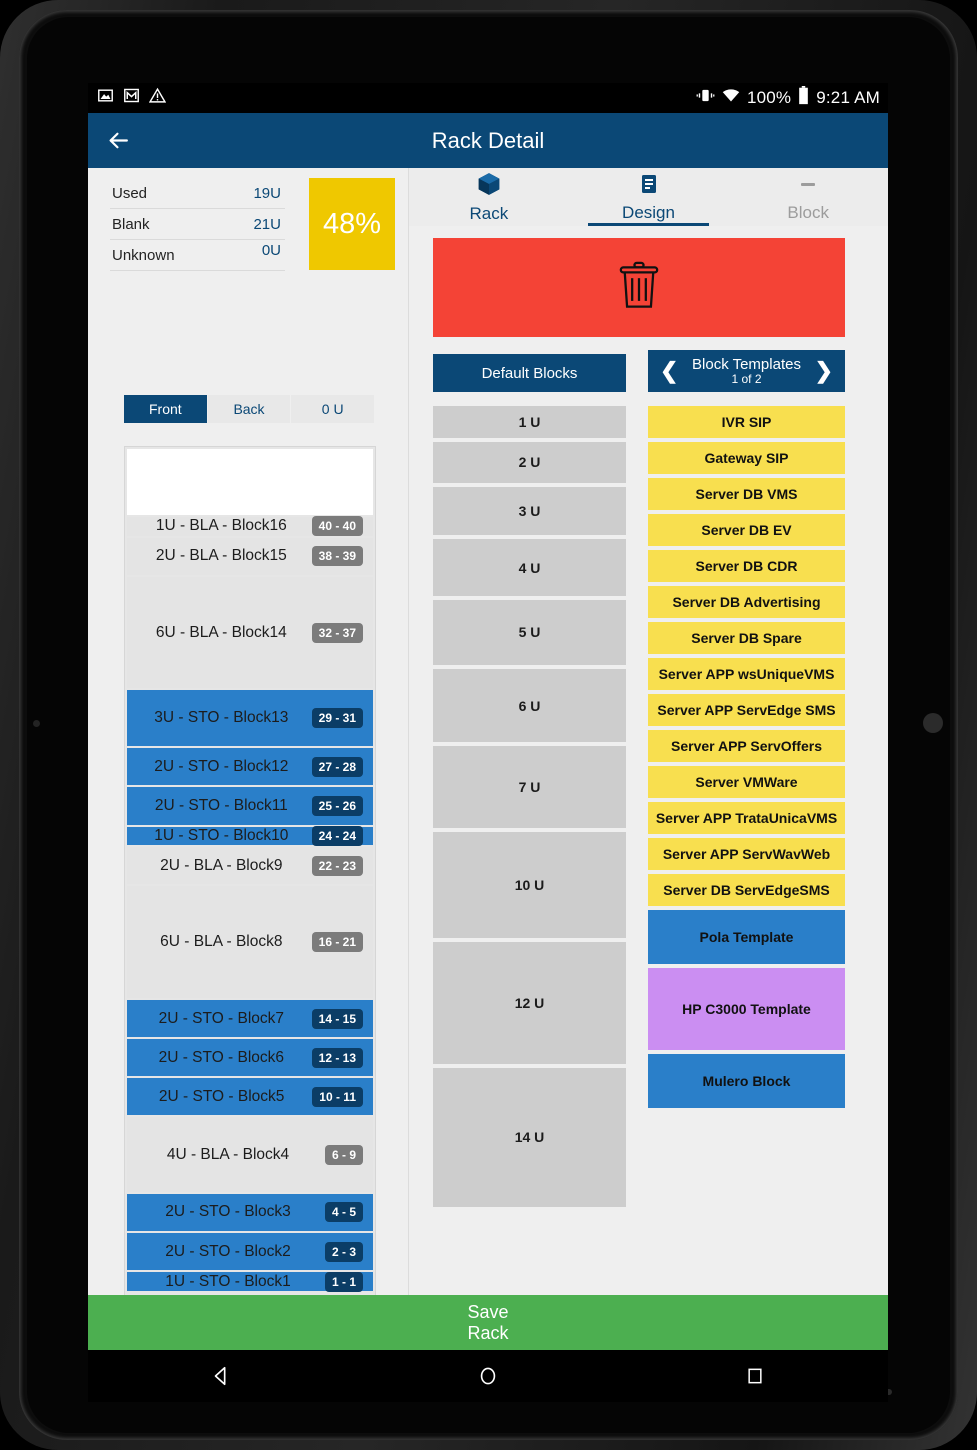  I want to click on rack-item-name: 2U - STO - Block7, so click(221, 1018).